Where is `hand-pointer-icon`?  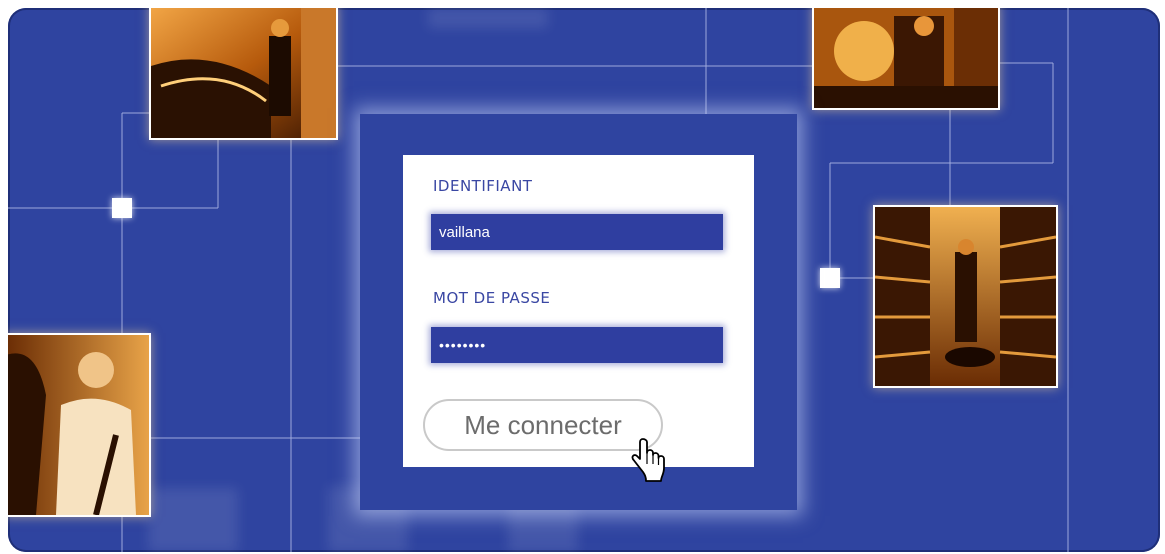 hand-pointer-icon is located at coordinates (649, 462).